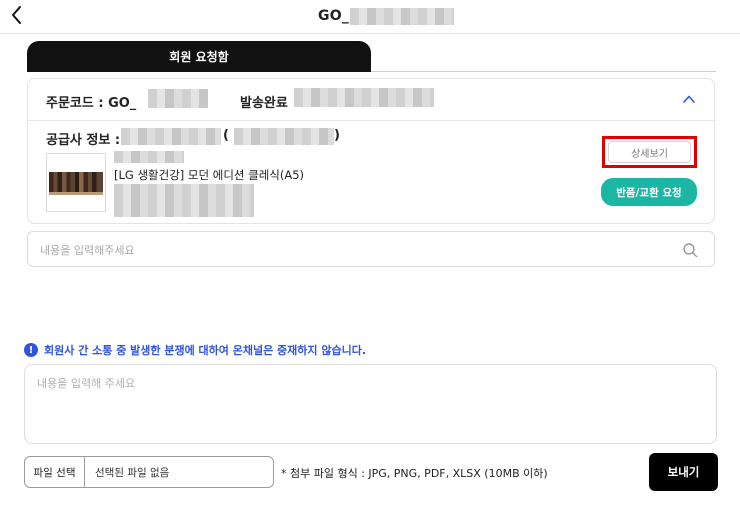 The width and height of the screenshot is (740, 508). I want to click on redacted-status-detail, so click(364, 97).